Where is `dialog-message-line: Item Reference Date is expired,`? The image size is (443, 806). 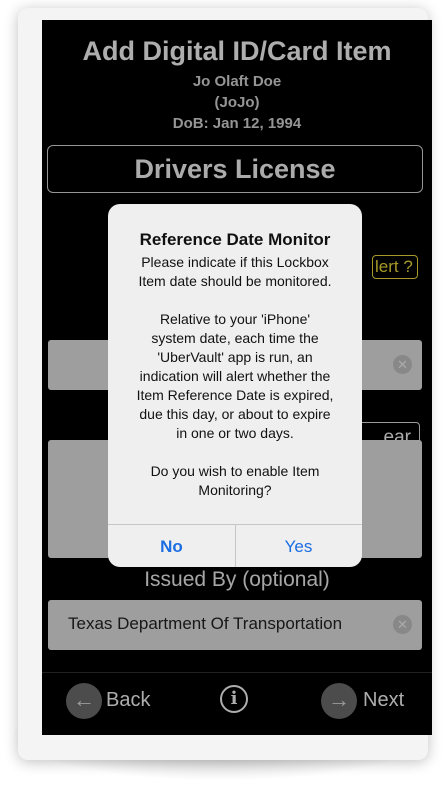
dialog-message-line: Item Reference Date is expired, is located at coordinates (235, 395).